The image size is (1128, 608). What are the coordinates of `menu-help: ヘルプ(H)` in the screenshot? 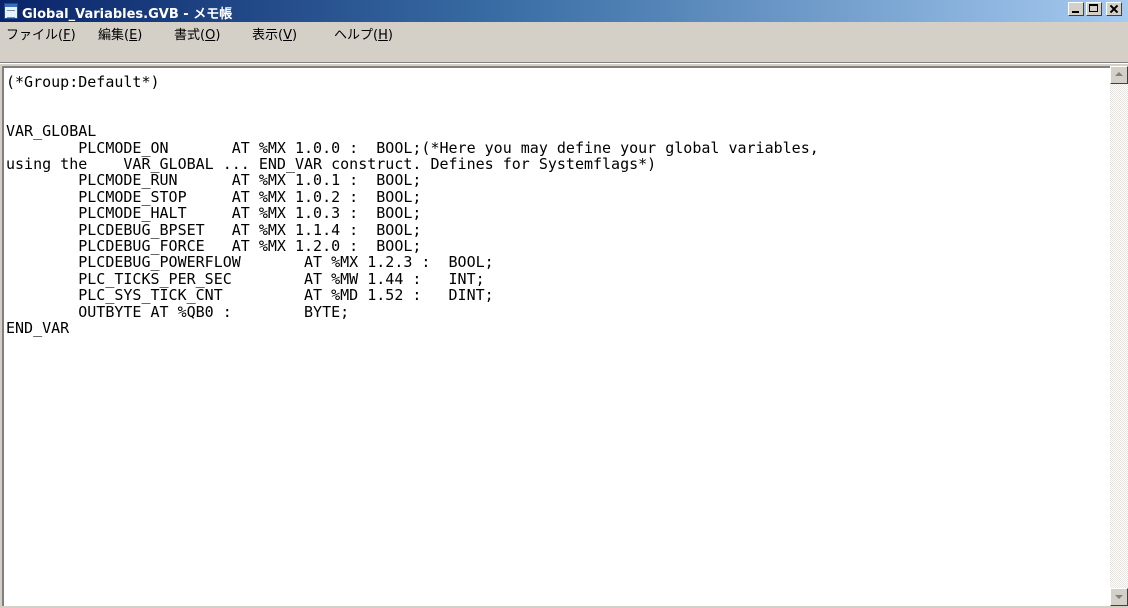 It's located at (363, 33).